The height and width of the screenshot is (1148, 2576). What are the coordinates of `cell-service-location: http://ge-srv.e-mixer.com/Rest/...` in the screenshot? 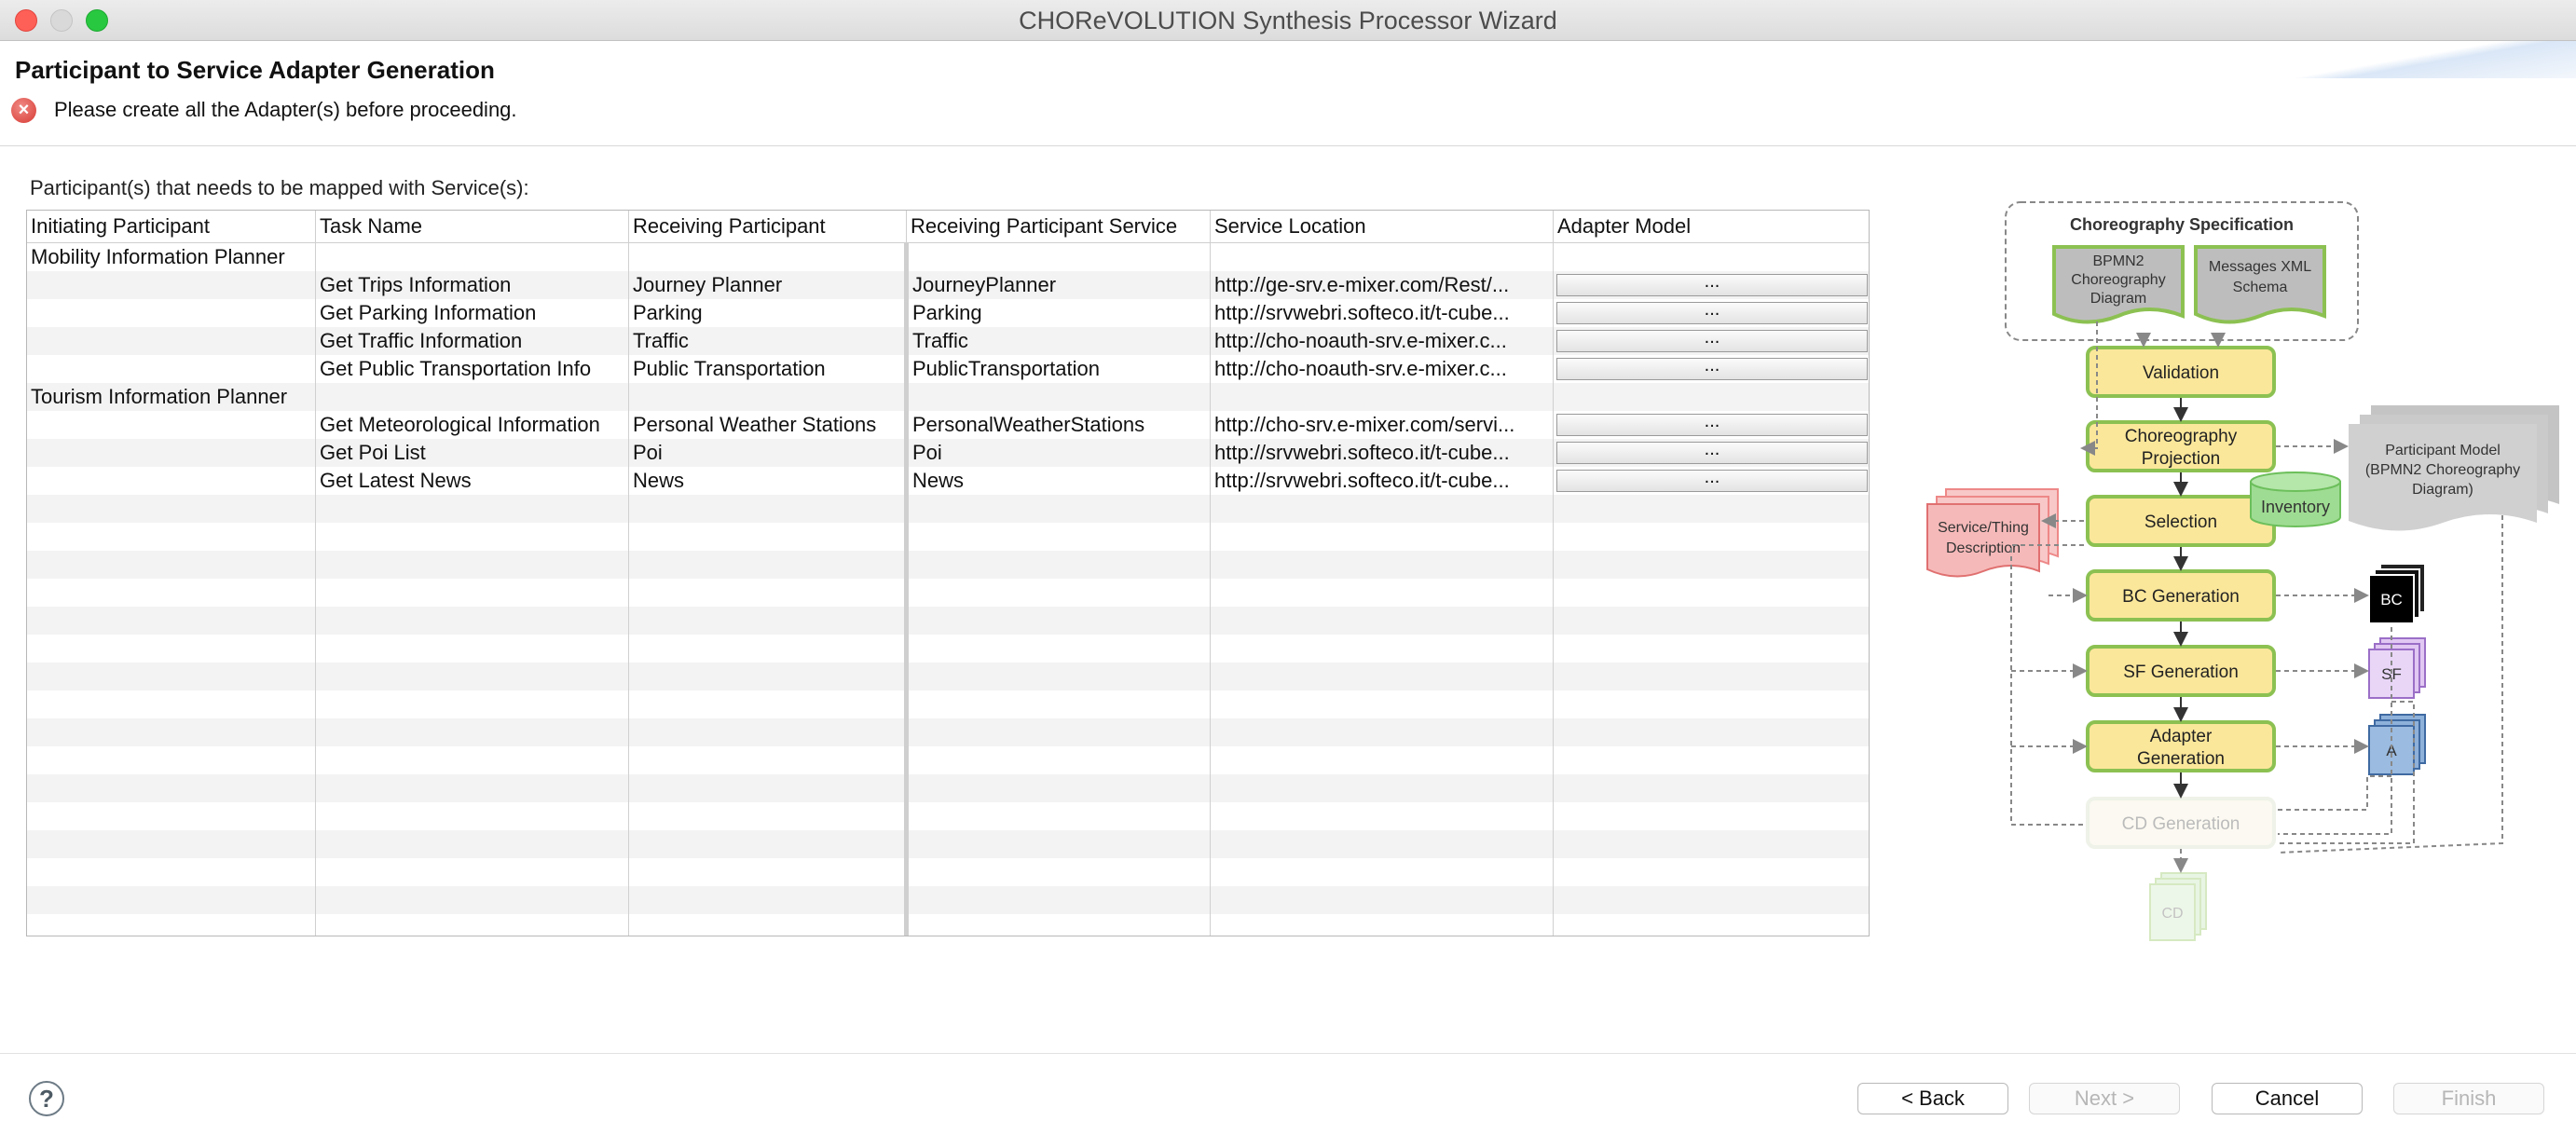 It's located at (1362, 284).